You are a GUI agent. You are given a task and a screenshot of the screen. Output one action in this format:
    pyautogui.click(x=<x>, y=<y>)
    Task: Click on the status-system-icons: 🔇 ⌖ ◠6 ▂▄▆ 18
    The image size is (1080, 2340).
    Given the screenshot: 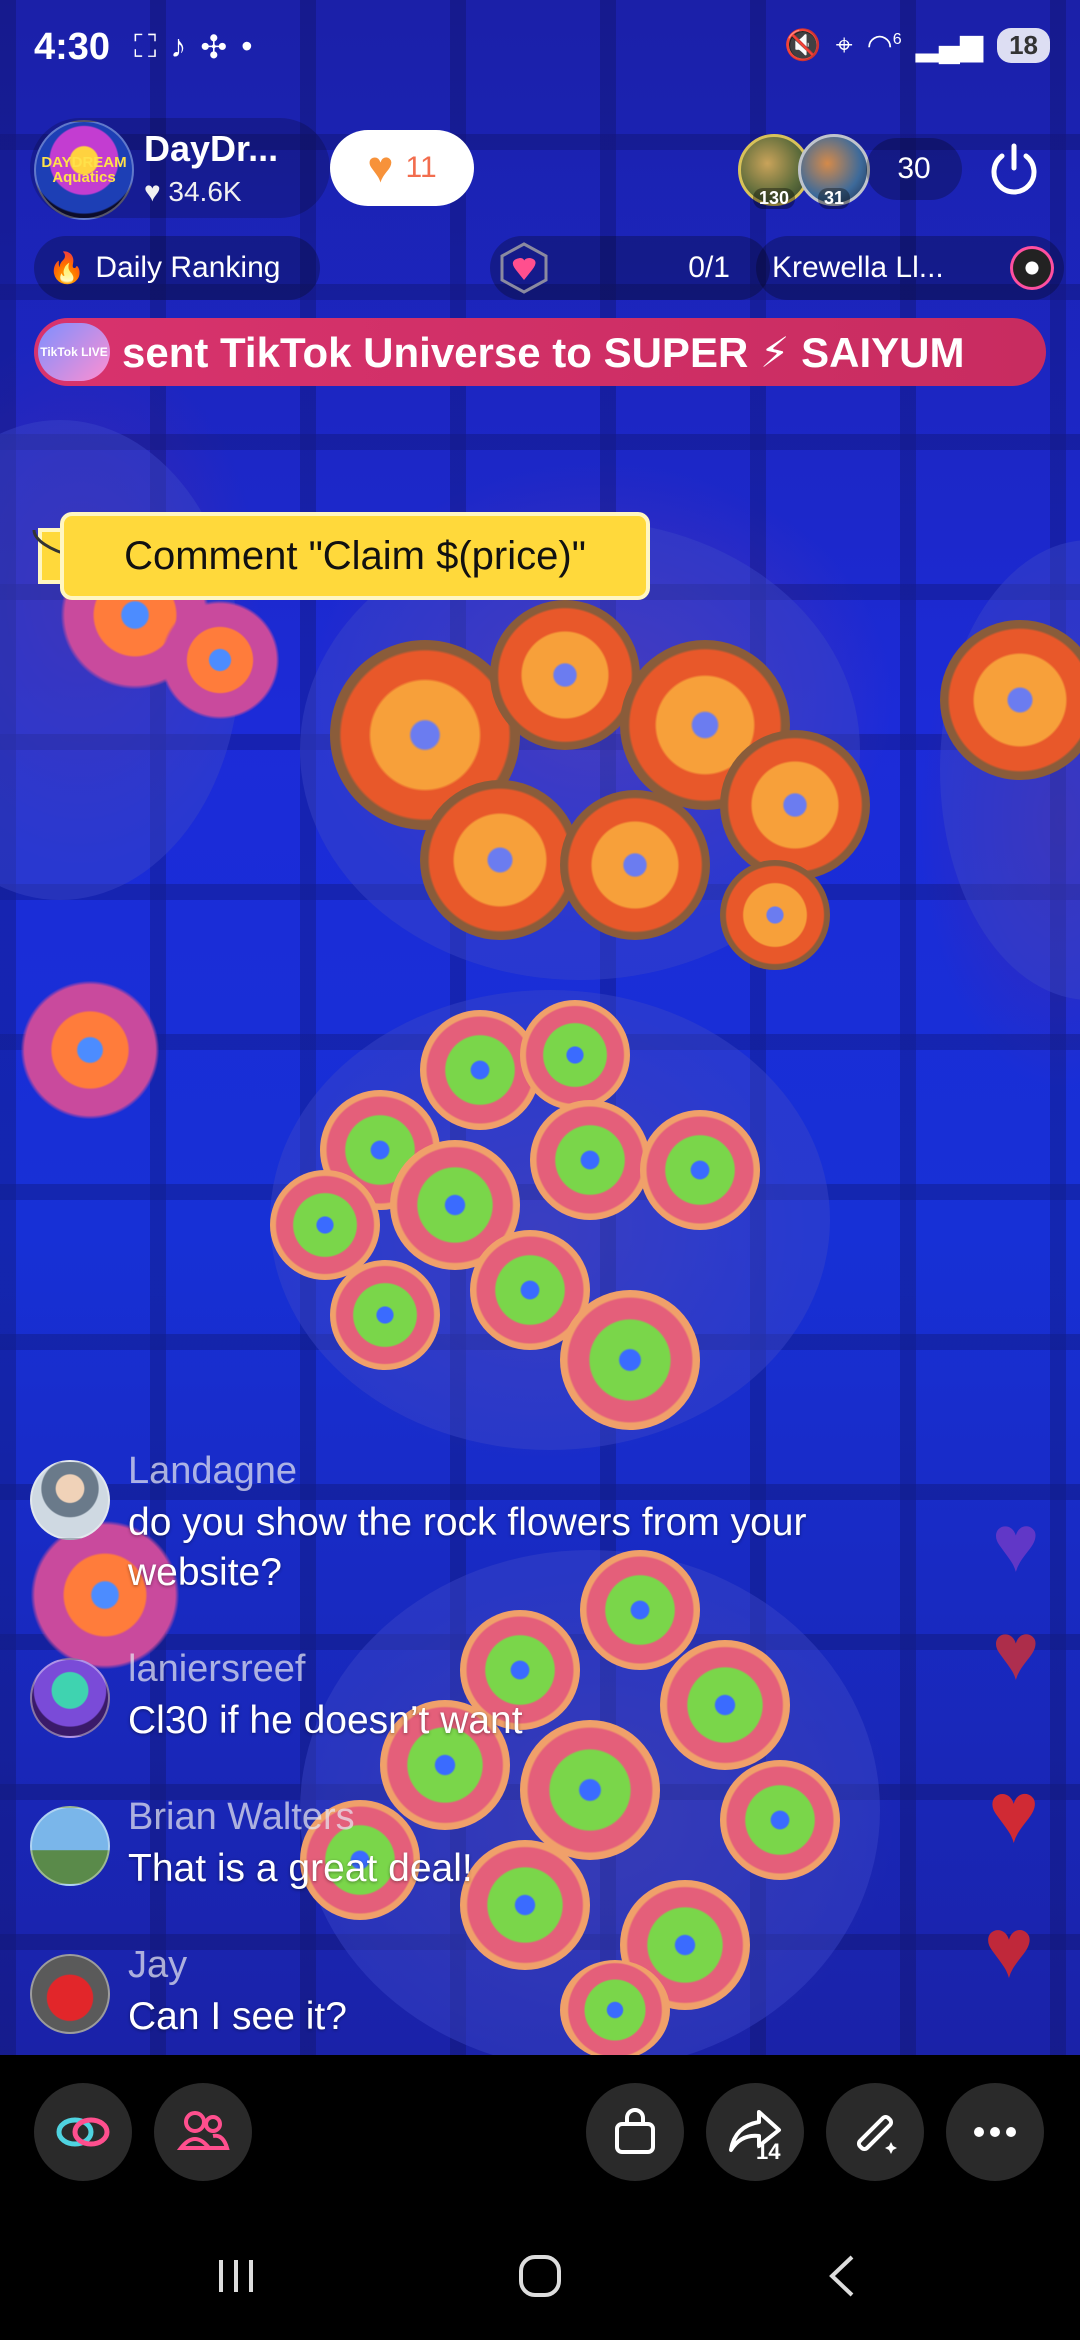 What is the action you would take?
    pyautogui.click(x=917, y=45)
    